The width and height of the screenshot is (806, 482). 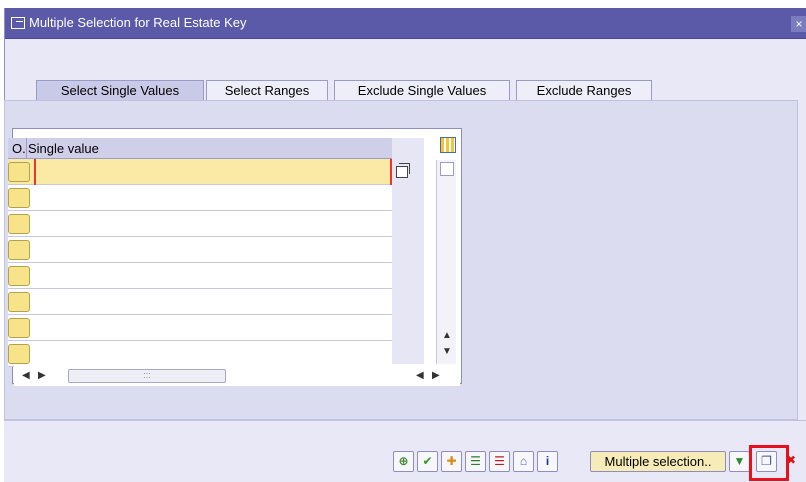 I want to click on info-icon: i, so click(x=547, y=461).